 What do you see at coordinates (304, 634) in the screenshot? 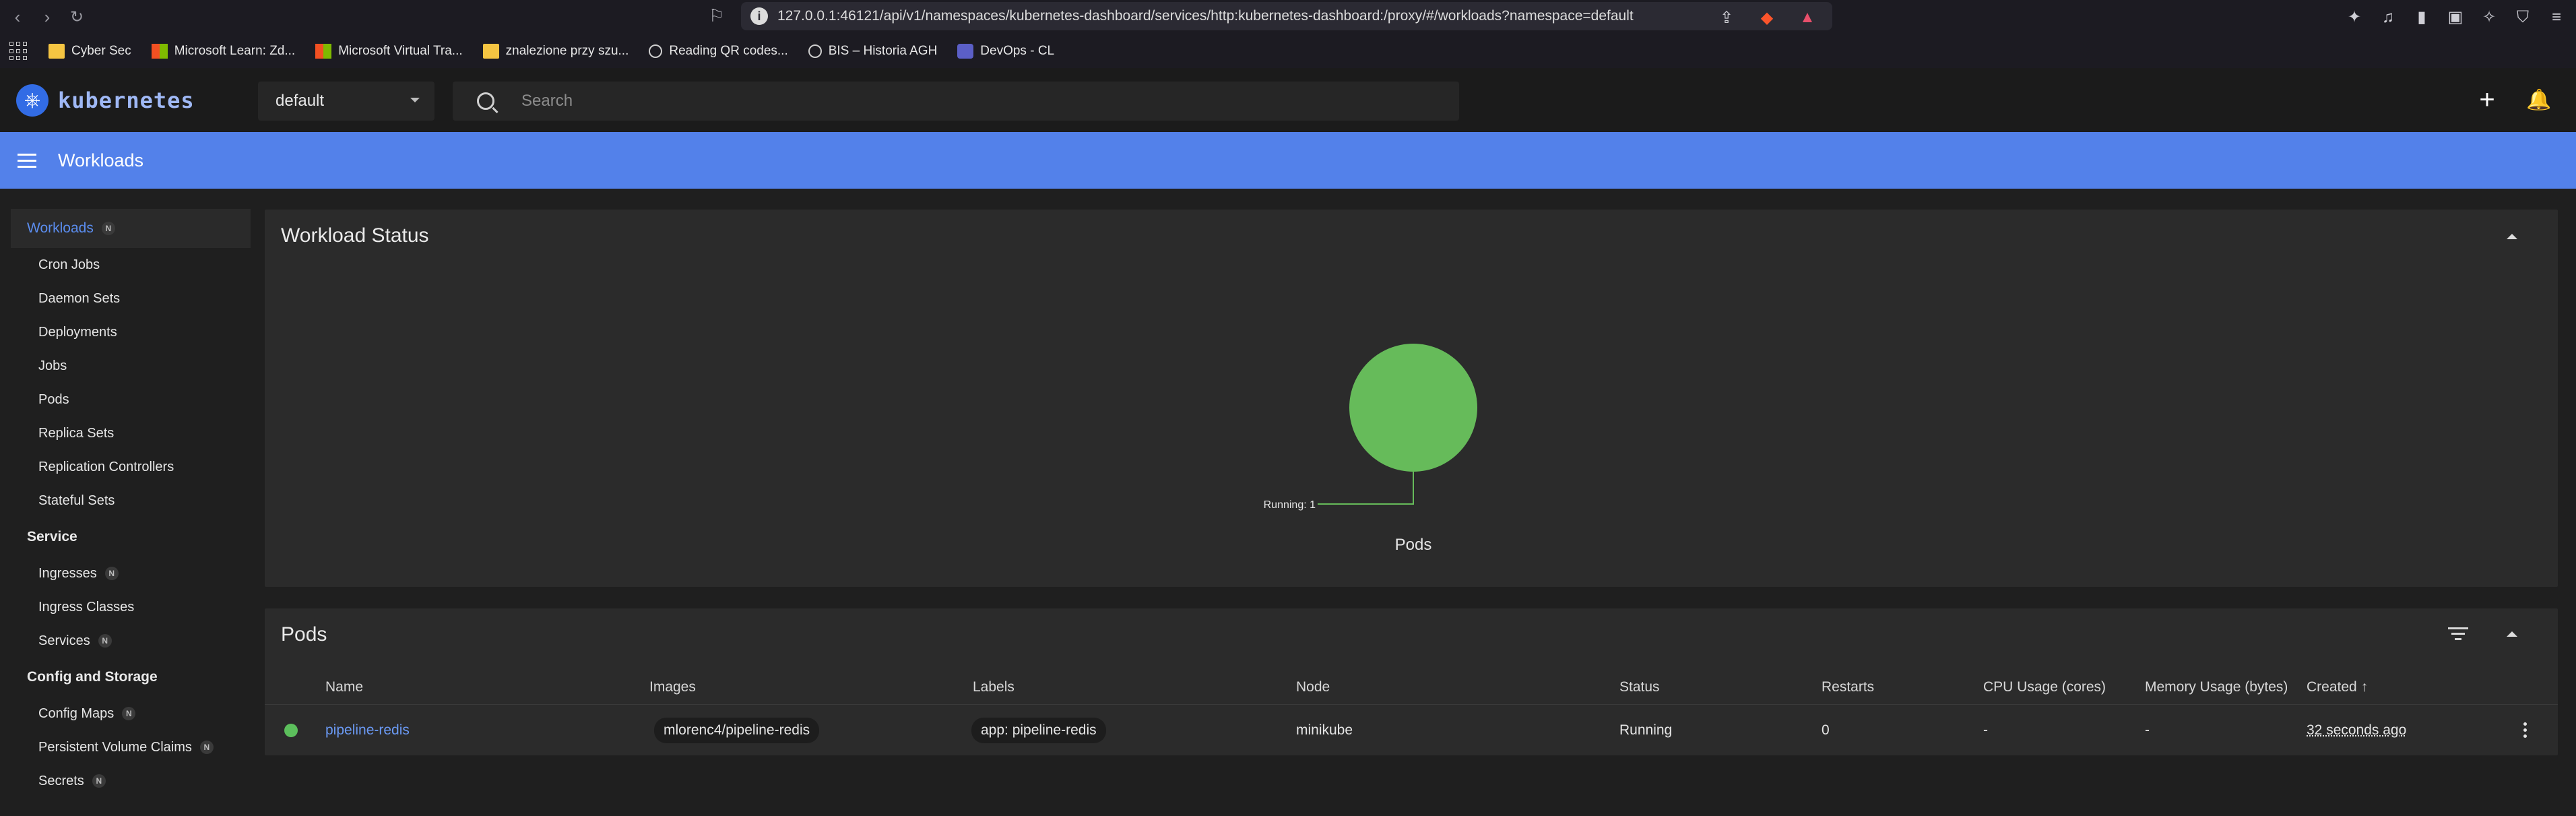
I see `card-title: Pods` at bounding box center [304, 634].